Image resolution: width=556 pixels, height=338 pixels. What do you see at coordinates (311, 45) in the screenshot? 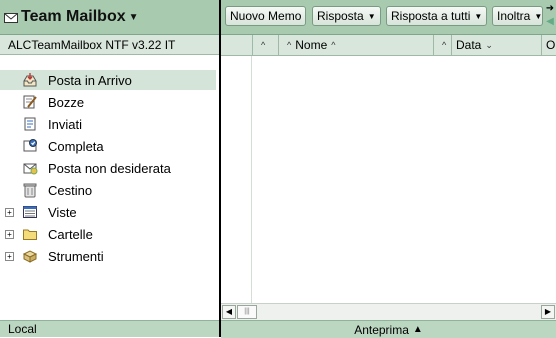
I see `column-name-label: Nome` at bounding box center [311, 45].